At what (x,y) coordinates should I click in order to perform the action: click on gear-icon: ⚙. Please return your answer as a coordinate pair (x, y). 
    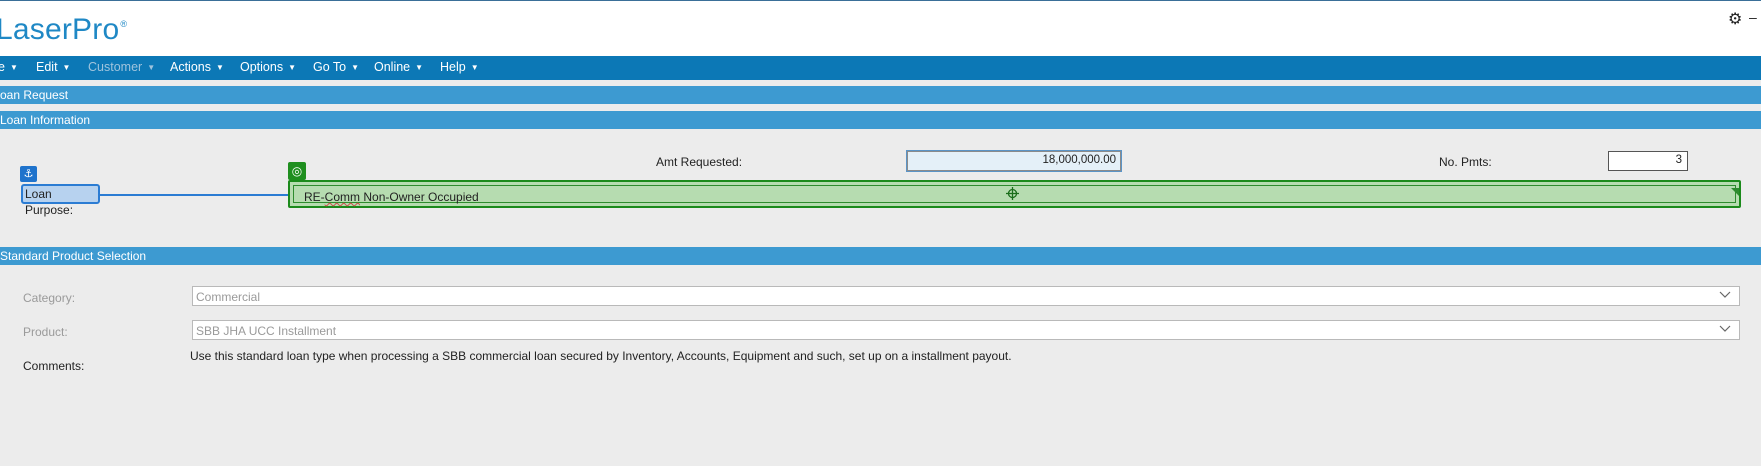
    Looking at the image, I should click on (1735, 19).